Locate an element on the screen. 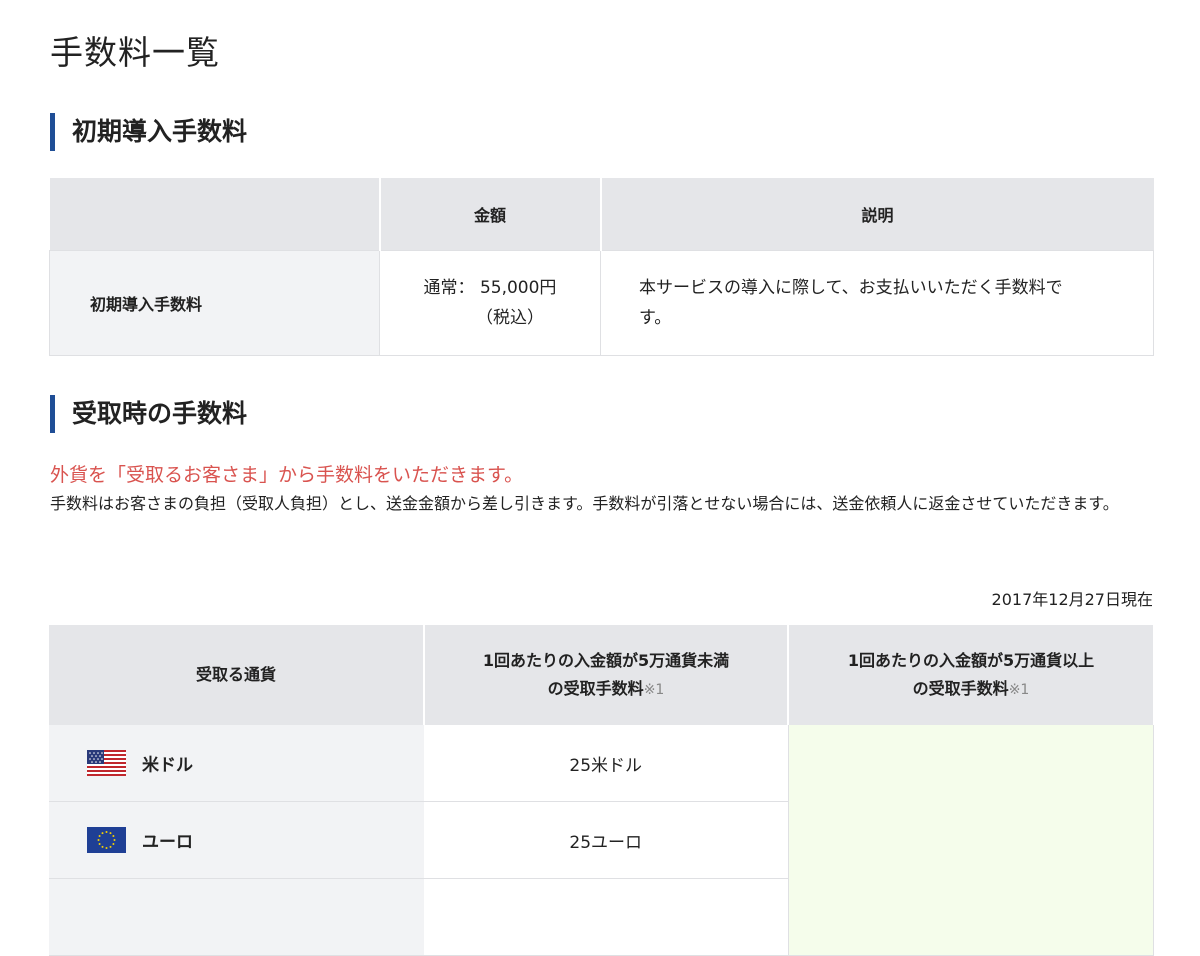 Image resolution: width=1200 pixels, height=956 pixels. header-fee-under-50k: 1回あたりの入金額が5万通貨未満 の受取手数料※1 is located at coordinates (605, 675).